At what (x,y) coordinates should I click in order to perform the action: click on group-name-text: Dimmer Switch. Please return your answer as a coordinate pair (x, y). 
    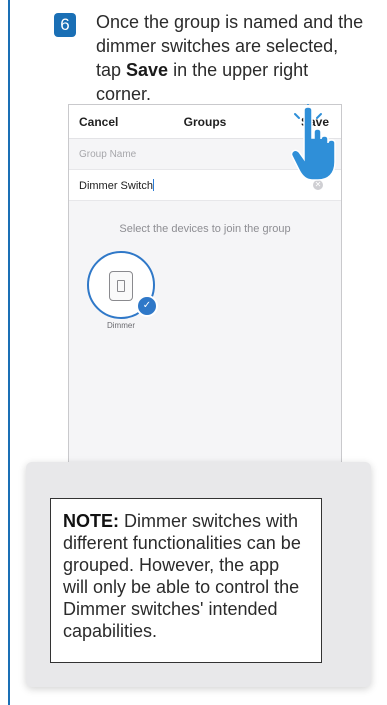
    Looking at the image, I should click on (116, 186).